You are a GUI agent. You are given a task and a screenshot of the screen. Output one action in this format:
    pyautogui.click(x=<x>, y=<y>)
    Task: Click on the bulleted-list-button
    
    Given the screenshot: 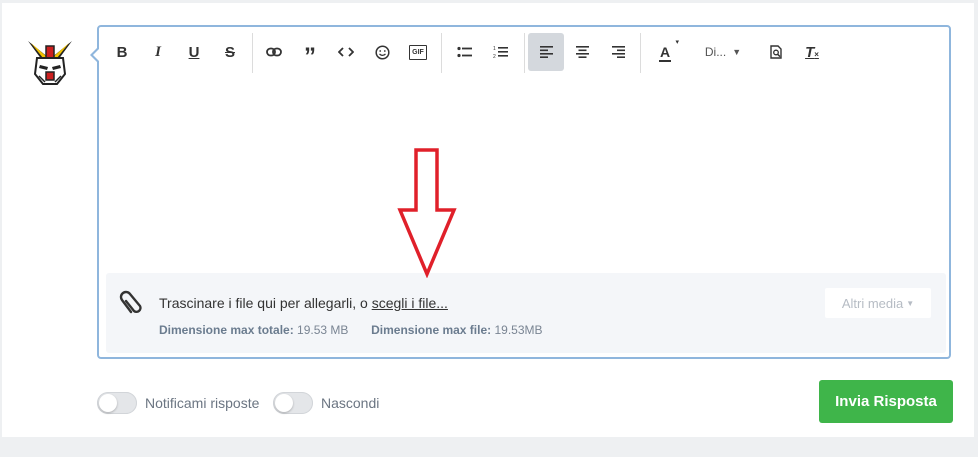 What is the action you would take?
    pyautogui.click(x=464, y=52)
    